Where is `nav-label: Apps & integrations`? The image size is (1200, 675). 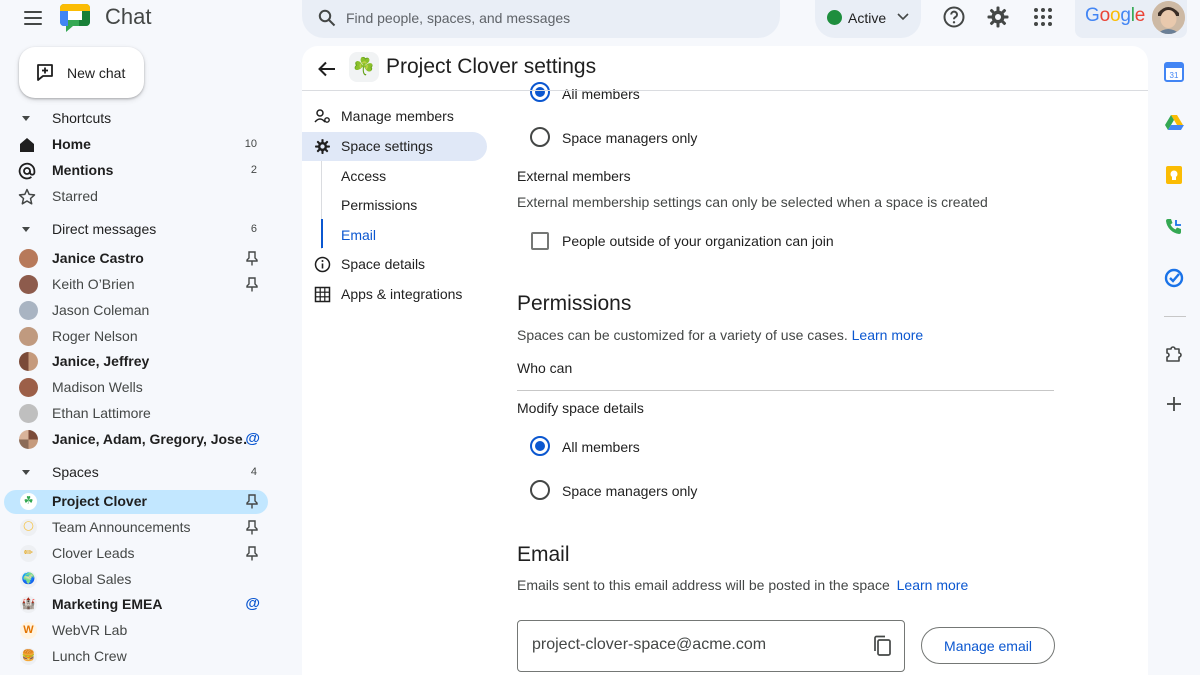
nav-label: Apps & integrations is located at coordinates (402, 294).